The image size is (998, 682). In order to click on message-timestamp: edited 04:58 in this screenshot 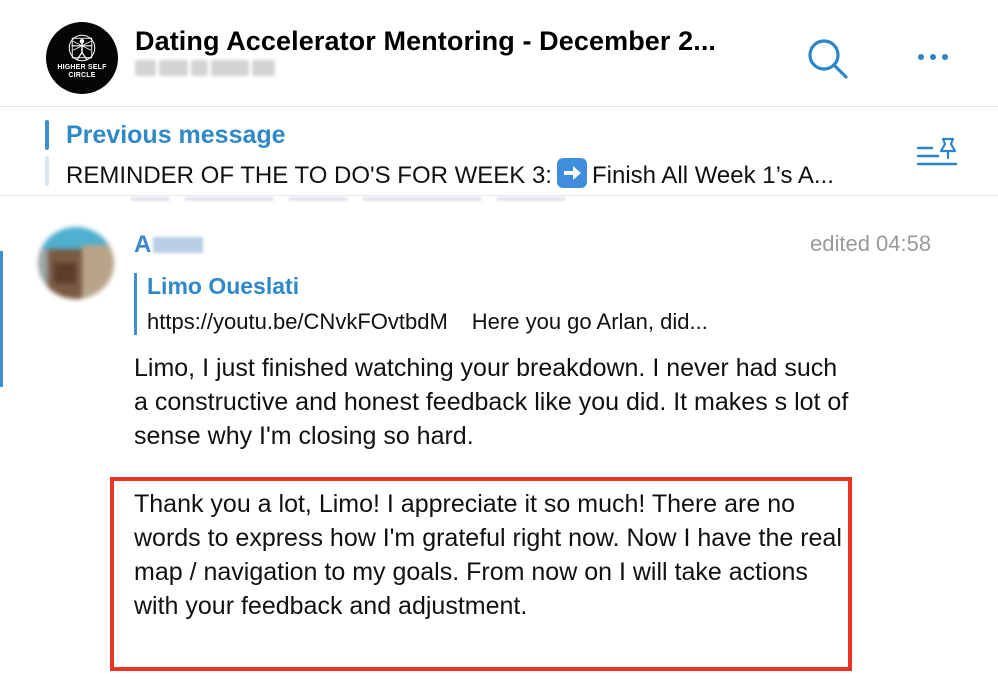, I will do `click(871, 243)`.